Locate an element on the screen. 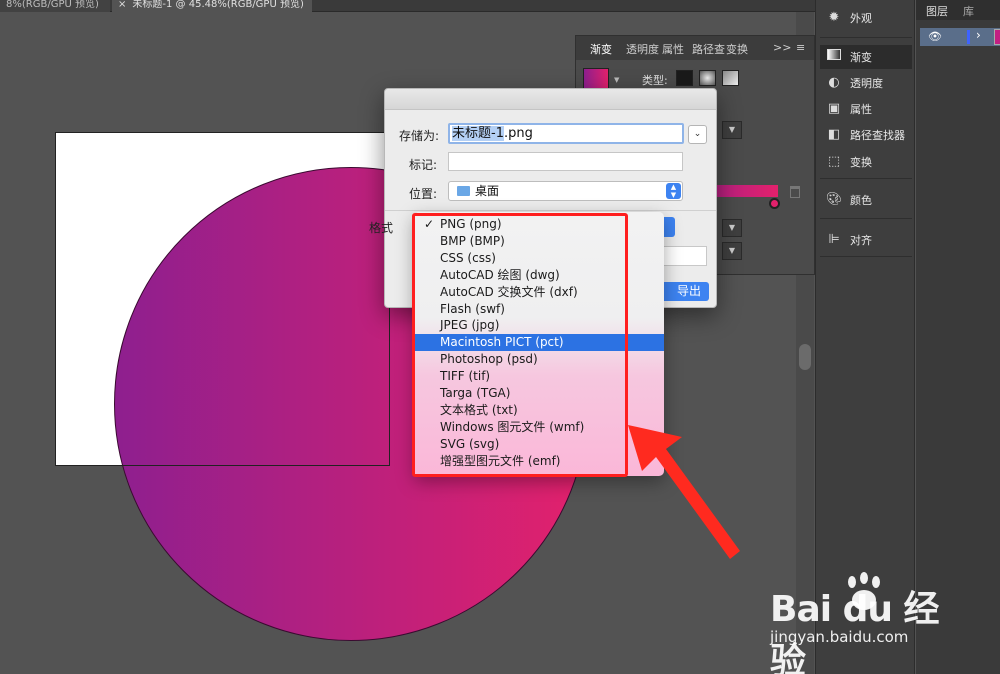 This screenshot has width=1000, height=674. folder-icon is located at coordinates (463, 191).